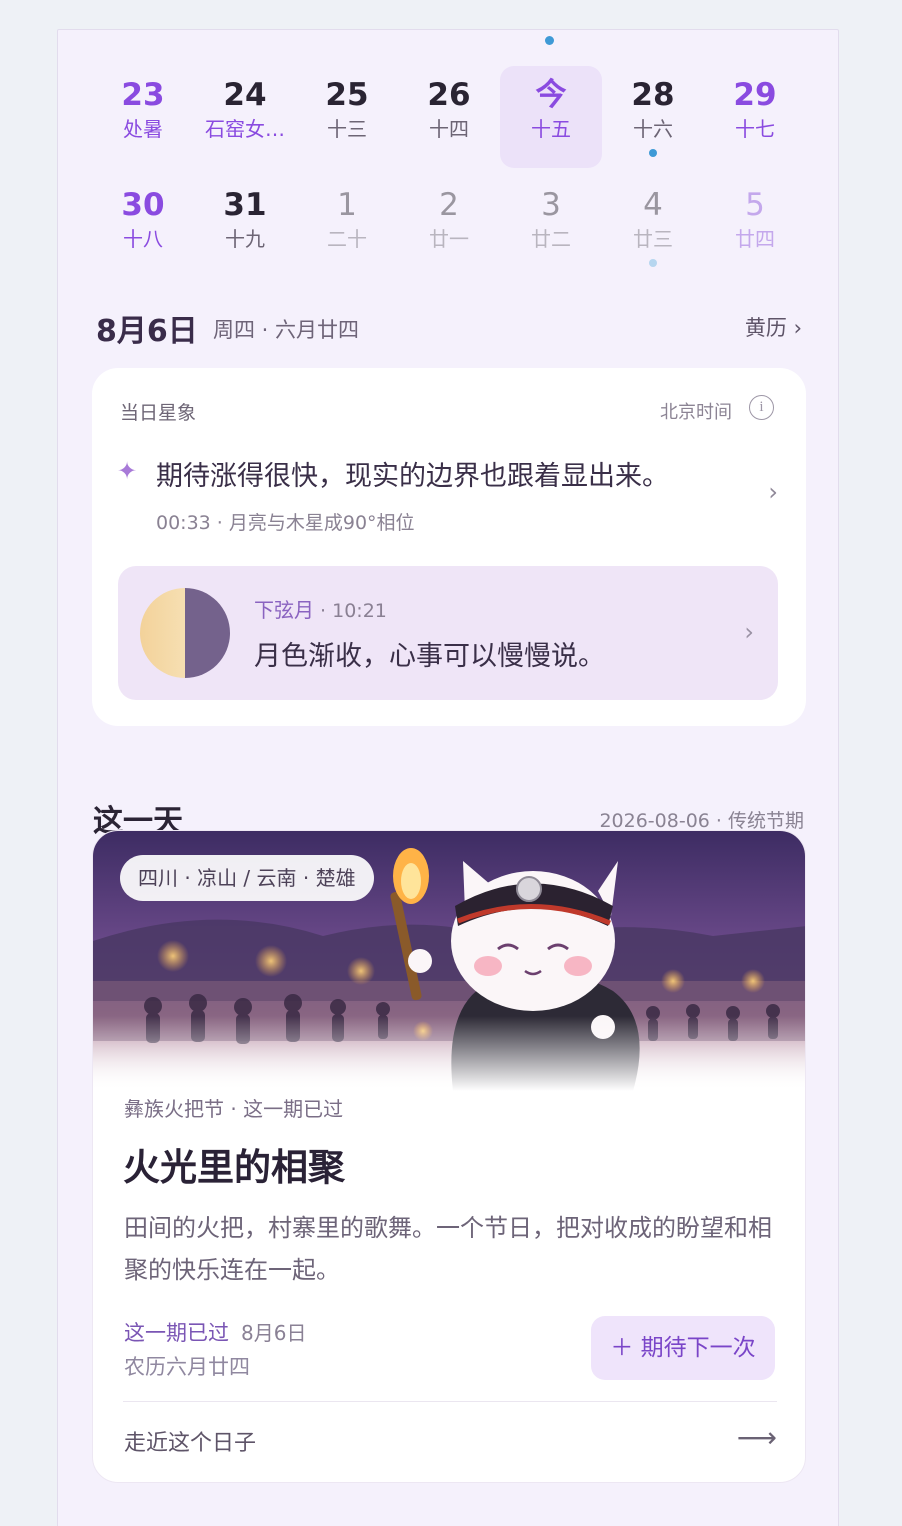  I want to click on calendar-week-row: 23 处暑 24 石窑女… 25 十三 26 十四 今十五 28 十六 29 十七, so click(449, 117).